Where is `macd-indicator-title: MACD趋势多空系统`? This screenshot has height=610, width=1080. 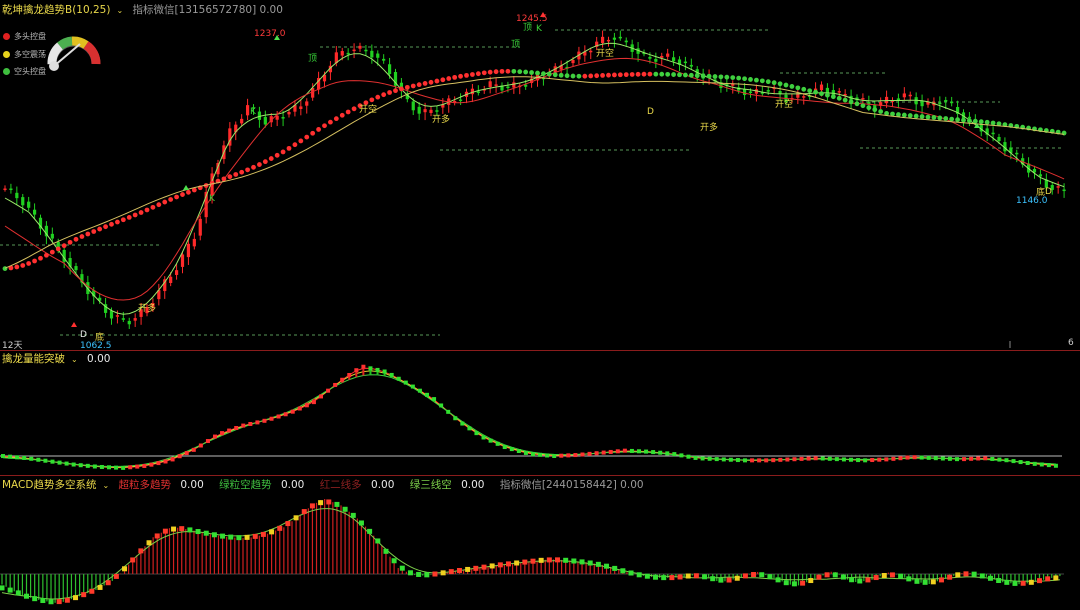 macd-indicator-title: MACD趋势多空系统 is located at coordinates (49, 485).